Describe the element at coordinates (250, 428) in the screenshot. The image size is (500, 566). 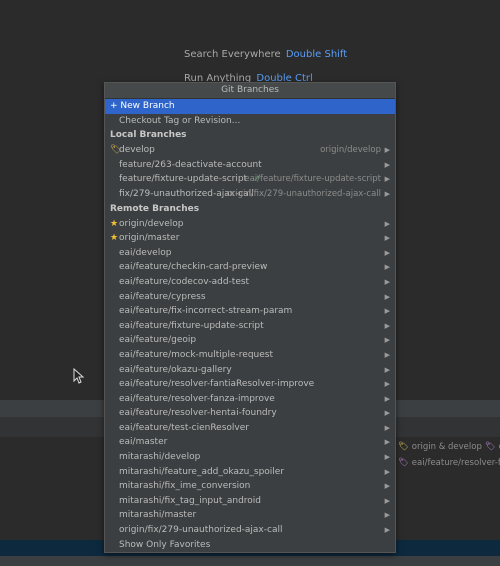
I see `remote-branch-item: eai/feature/test-cienResolver ▶` at that location.